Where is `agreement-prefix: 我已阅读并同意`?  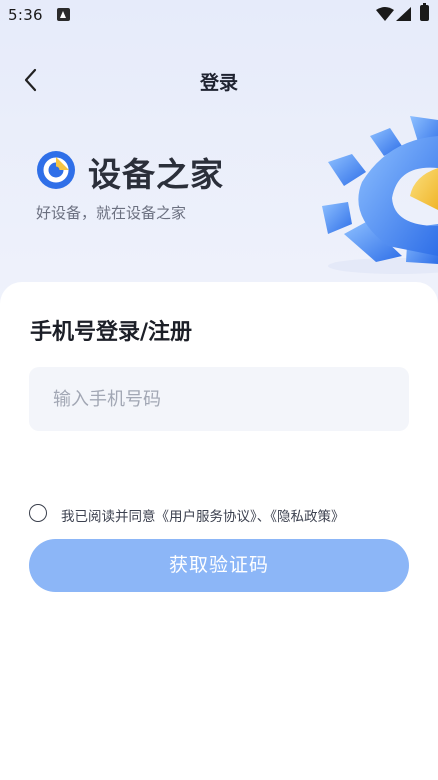
agreement-prefix: 我已阅读并同意 is located at coordinates (108, 517).